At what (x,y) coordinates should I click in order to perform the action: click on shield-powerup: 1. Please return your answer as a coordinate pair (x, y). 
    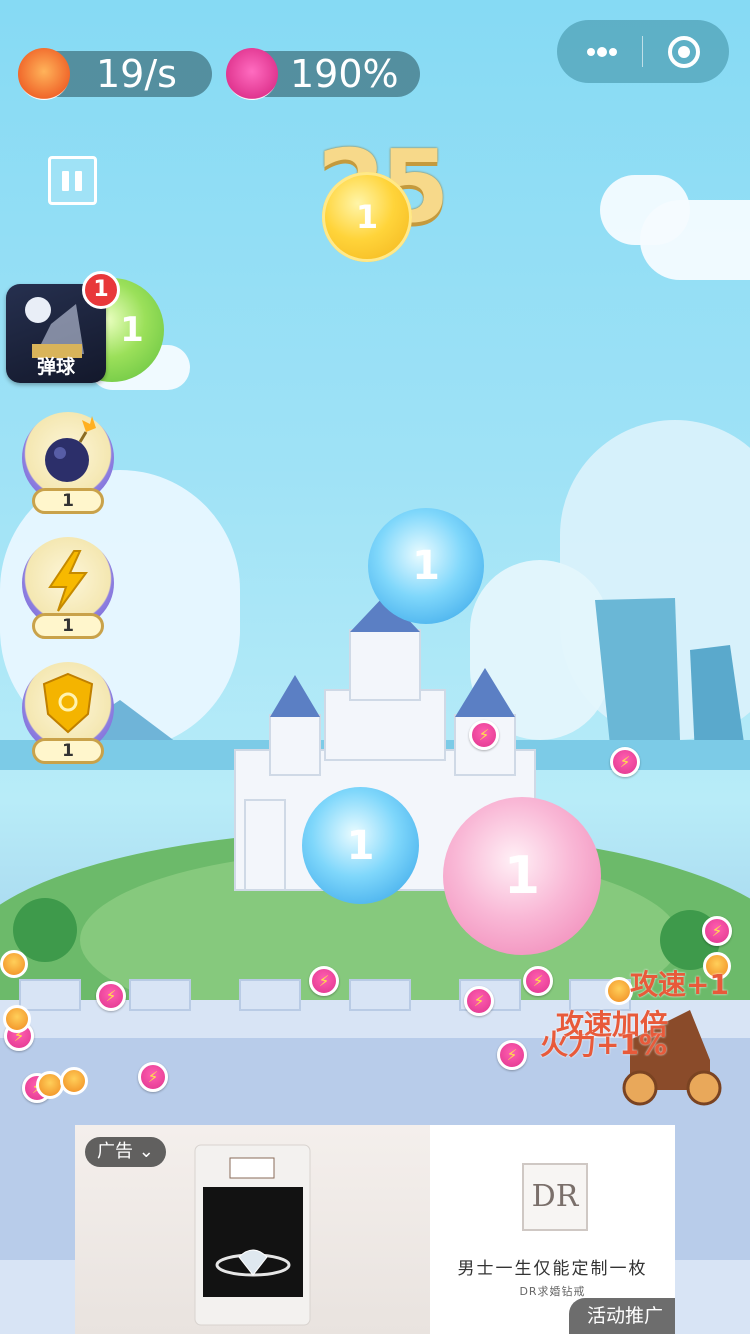
    Looking at the image, I should click on (68, 713).